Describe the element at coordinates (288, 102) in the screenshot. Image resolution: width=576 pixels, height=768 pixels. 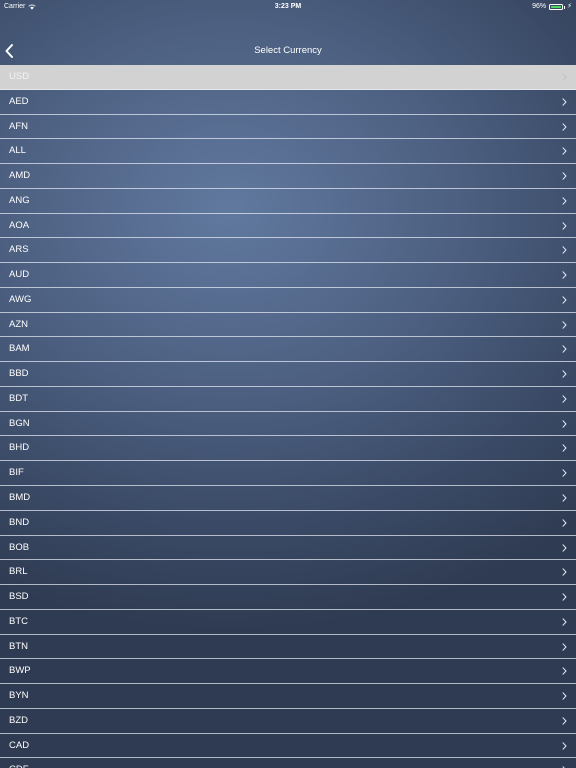
I see `currency-row-aed: AED` at that location.